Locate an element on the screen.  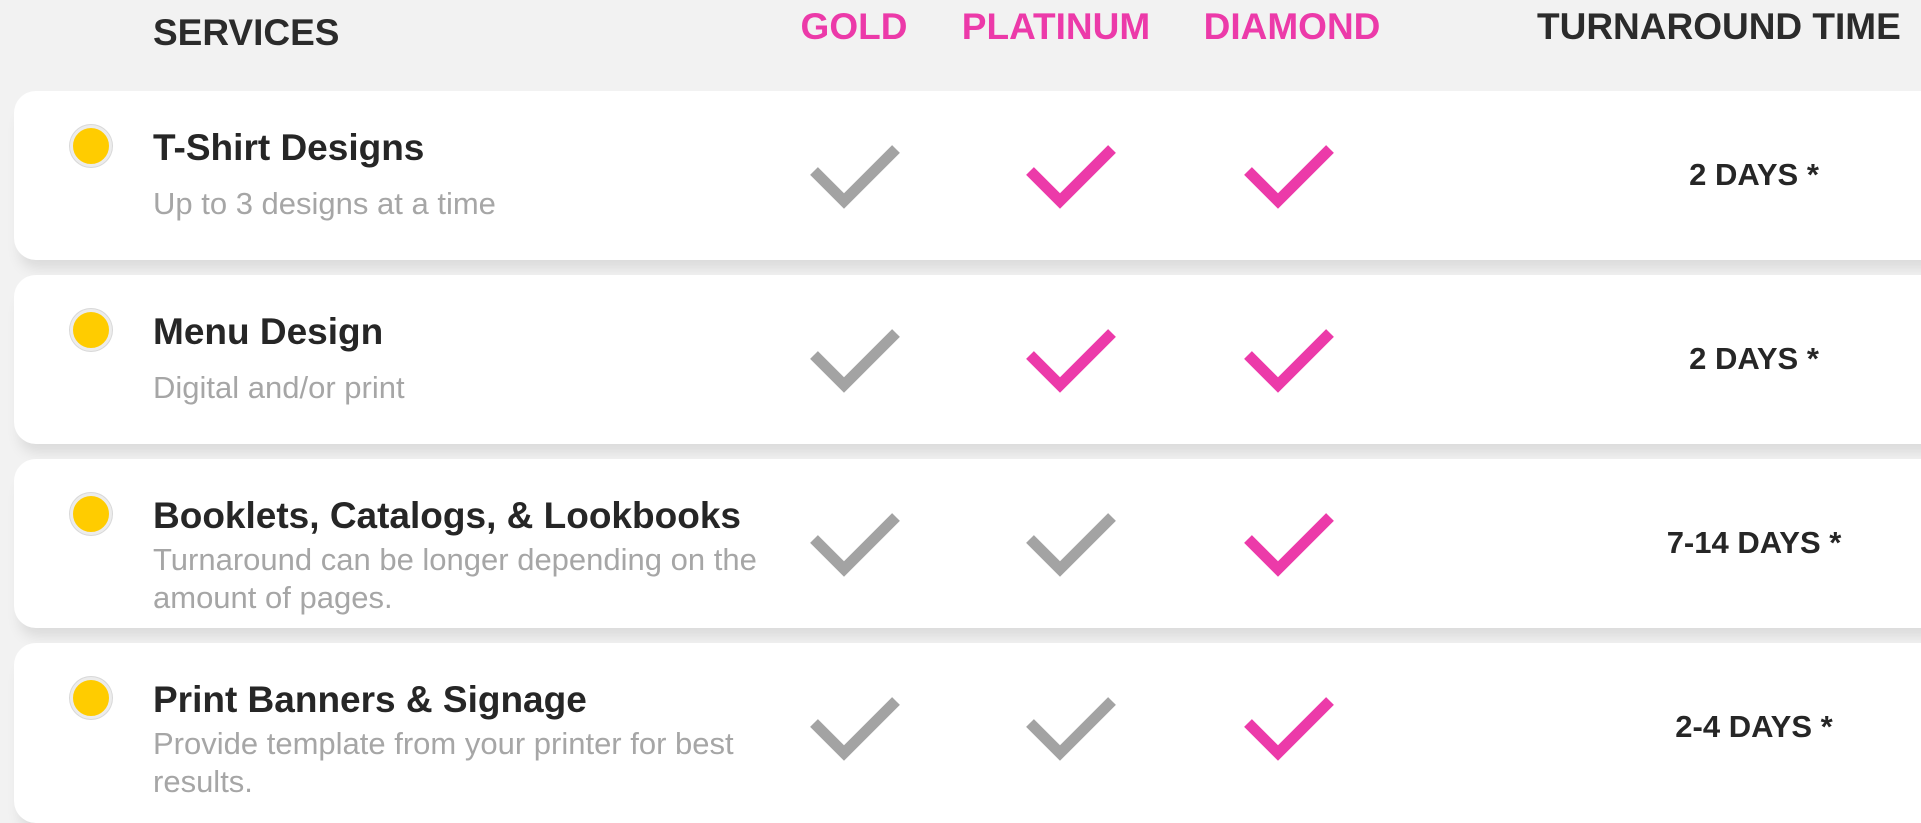
service-title: Booklets, Catalogs, & Lookbooks is located at coordinates (447, 515).